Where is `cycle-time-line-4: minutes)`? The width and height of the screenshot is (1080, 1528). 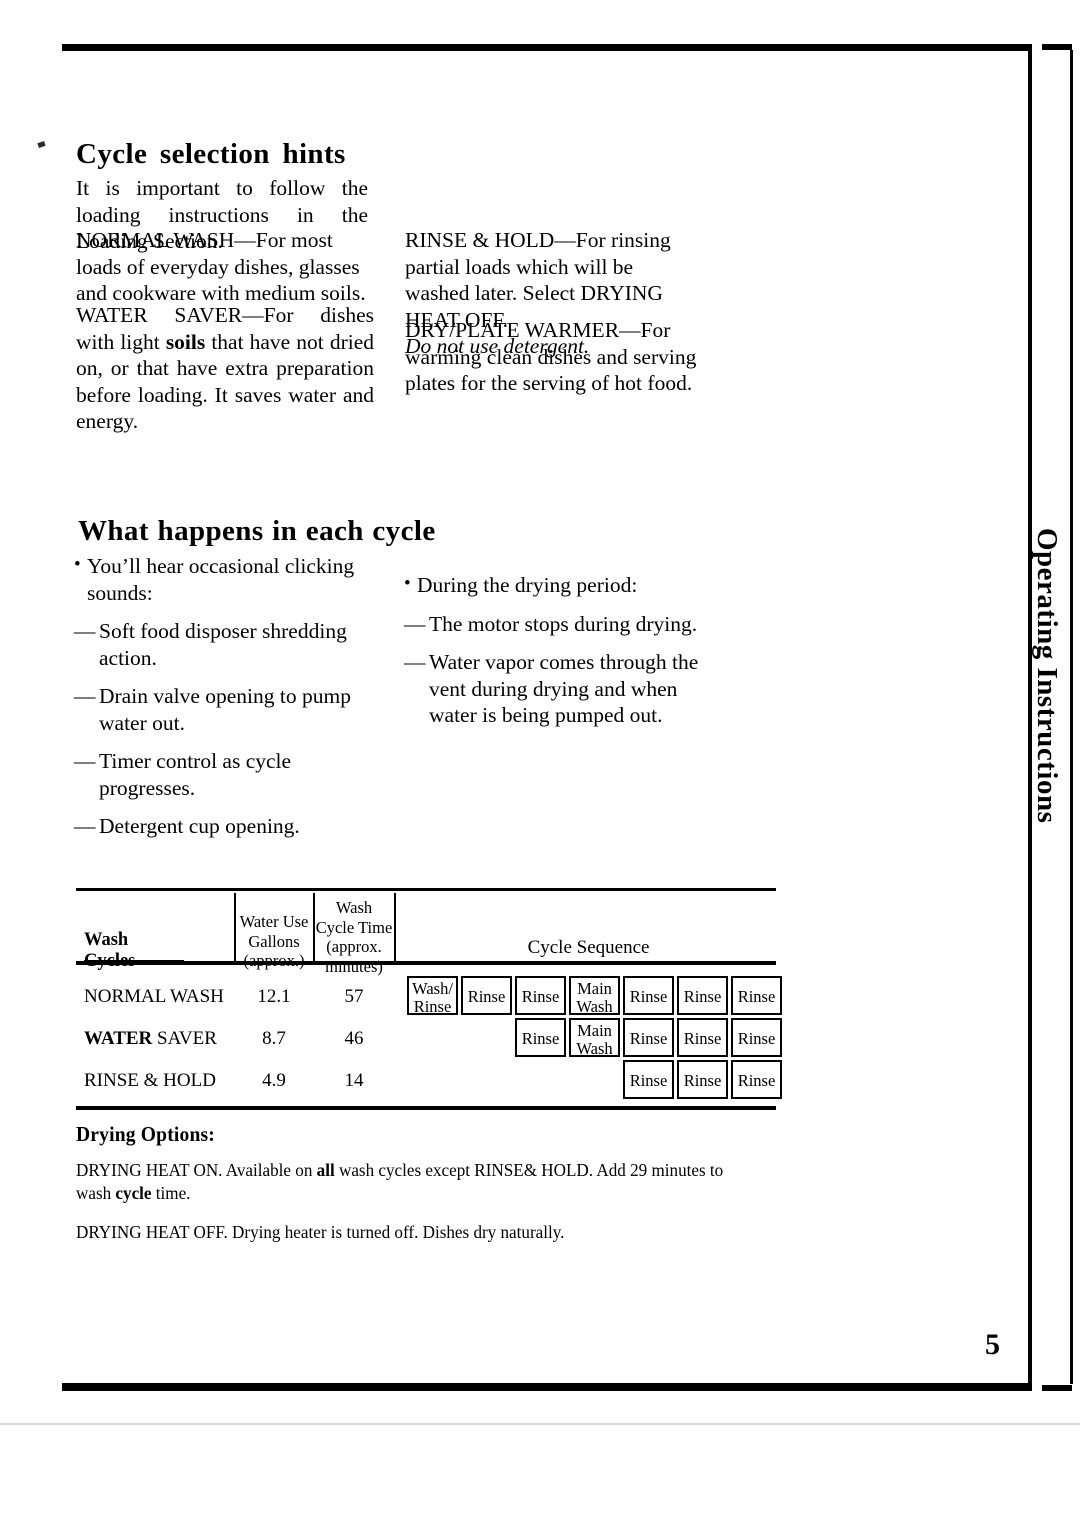 cycle-time-line-4: minutes) is located at coordinates (354, 966).